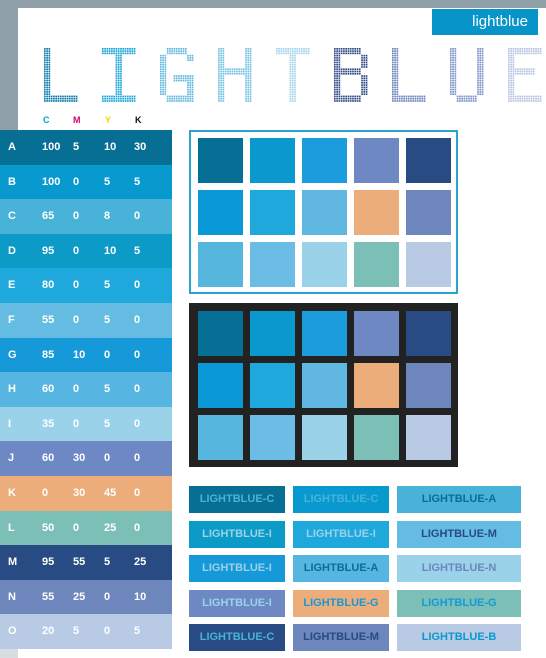 This screenshot has width=546, height=658. What do you see at coordinates (86, 424) in the screenshot?
I see `color-row-i: I 35 0 5 0` at bounding box center [86, 424].